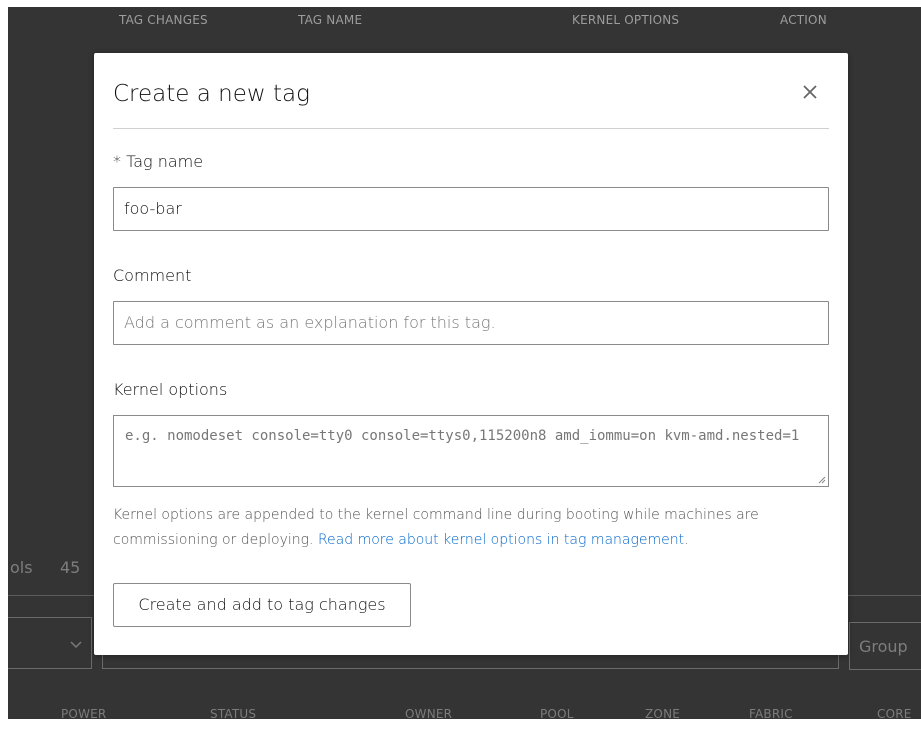  Describe the element at coordinates (233, 714) in the screenshot. I see `col-header-status: STATUS` at that location.